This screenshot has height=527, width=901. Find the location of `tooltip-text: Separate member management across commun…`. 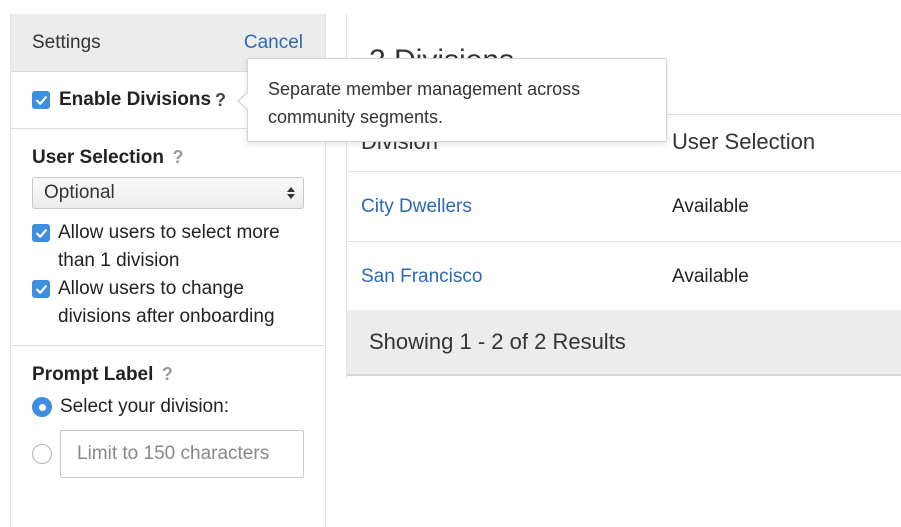

tooltip-text: Separate member management across commun… is located at coordinates (424, 103).